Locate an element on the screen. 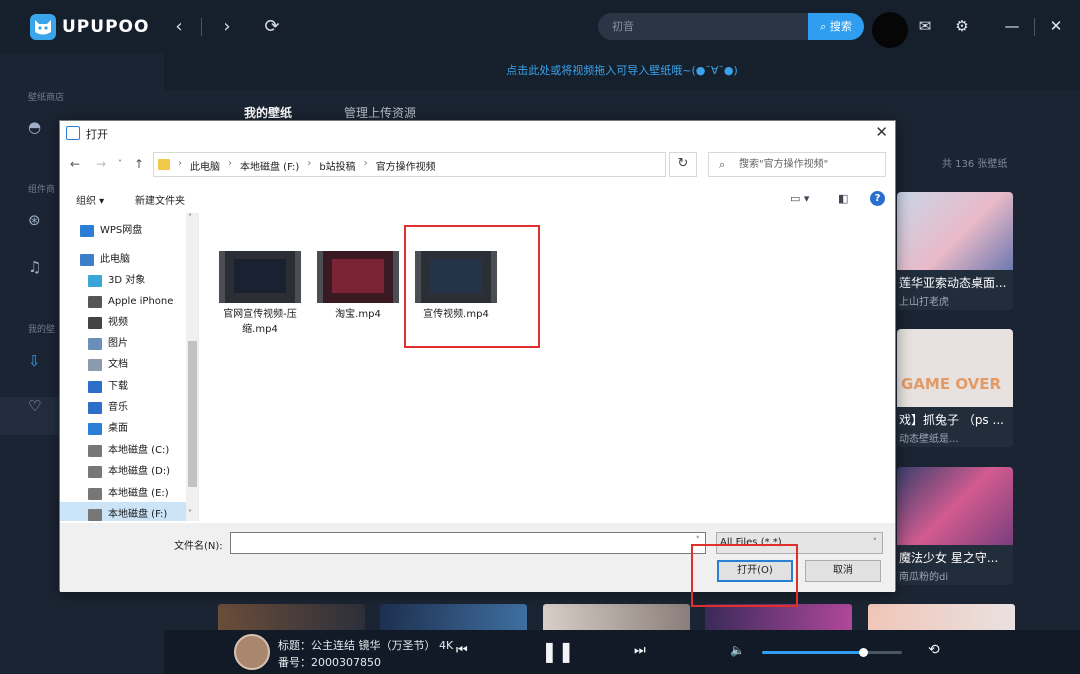 The width and height of the screenshot is (1080, 674). breadcrumb-item: 本地磁盘 (F:) is located at coordinates (269, 165).